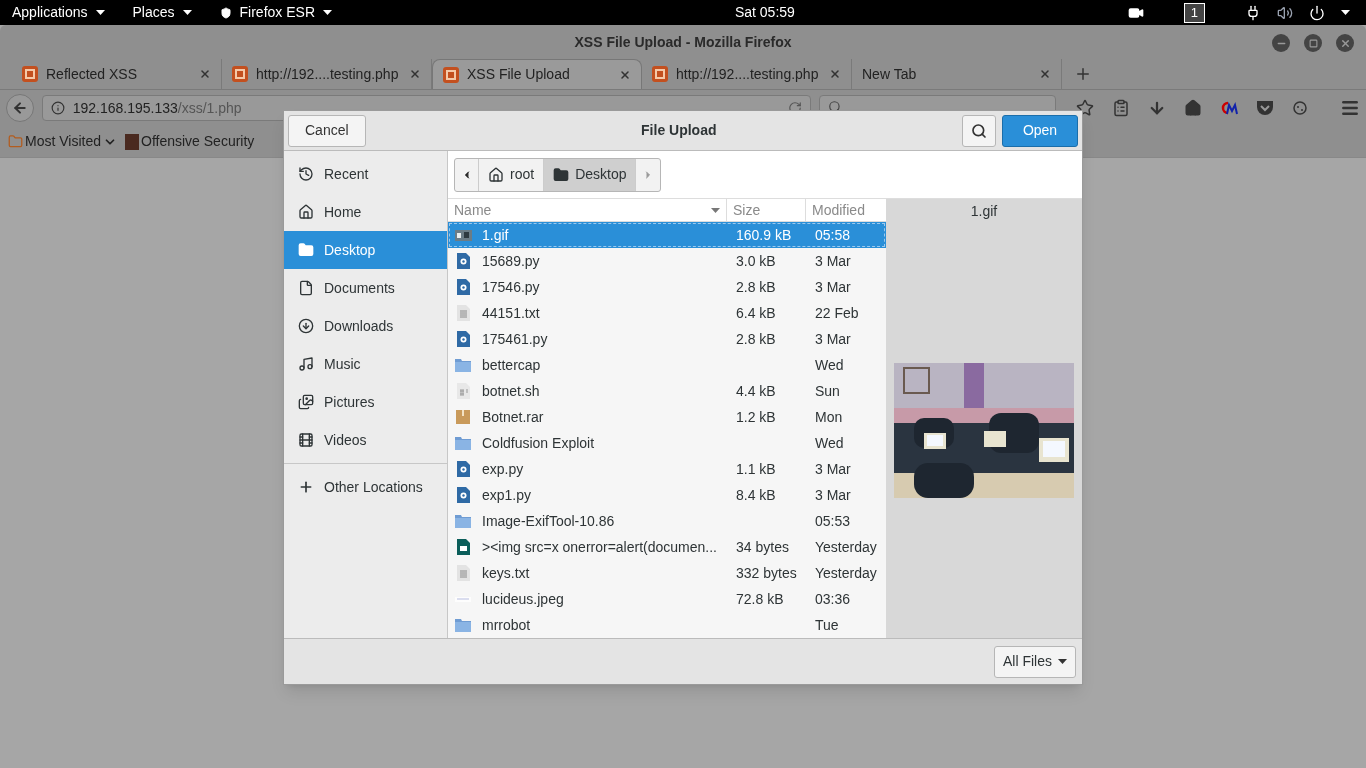 The image size is (1366, 768). What do you see at coordinates (1345, 43) in the screenshot?
I see `close-button` at bounding box center [1345, 43].